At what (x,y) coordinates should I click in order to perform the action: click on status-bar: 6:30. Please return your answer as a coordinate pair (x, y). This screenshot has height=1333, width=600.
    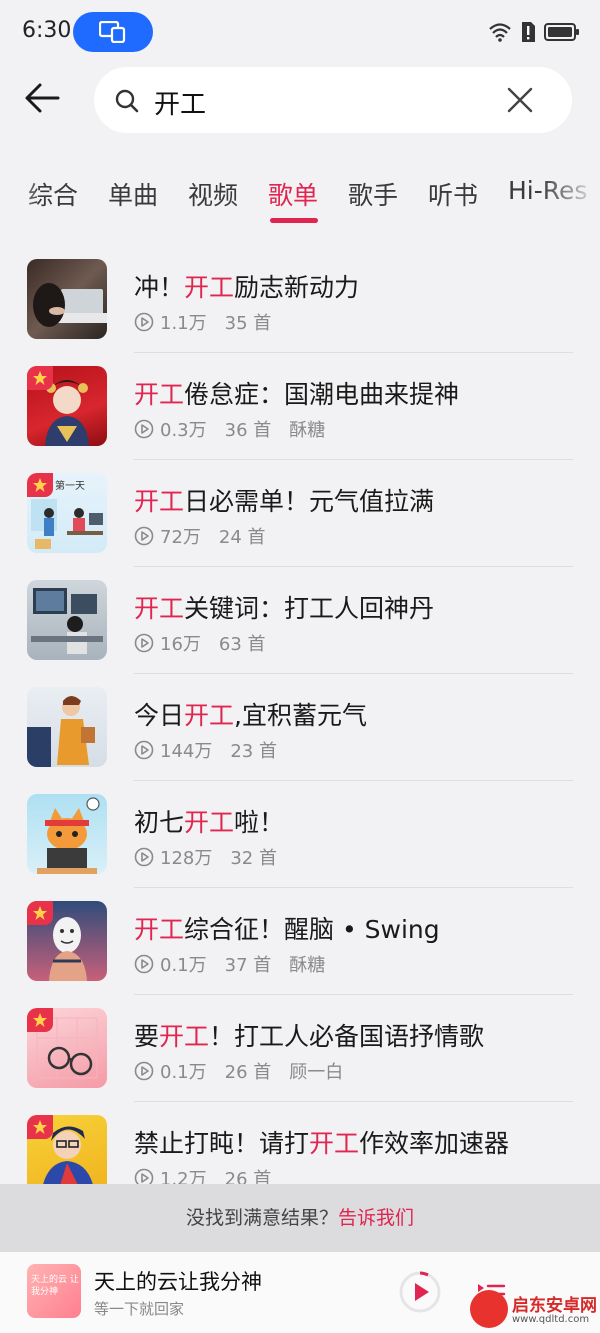
    Looking at the image, I should click on (300, 32).